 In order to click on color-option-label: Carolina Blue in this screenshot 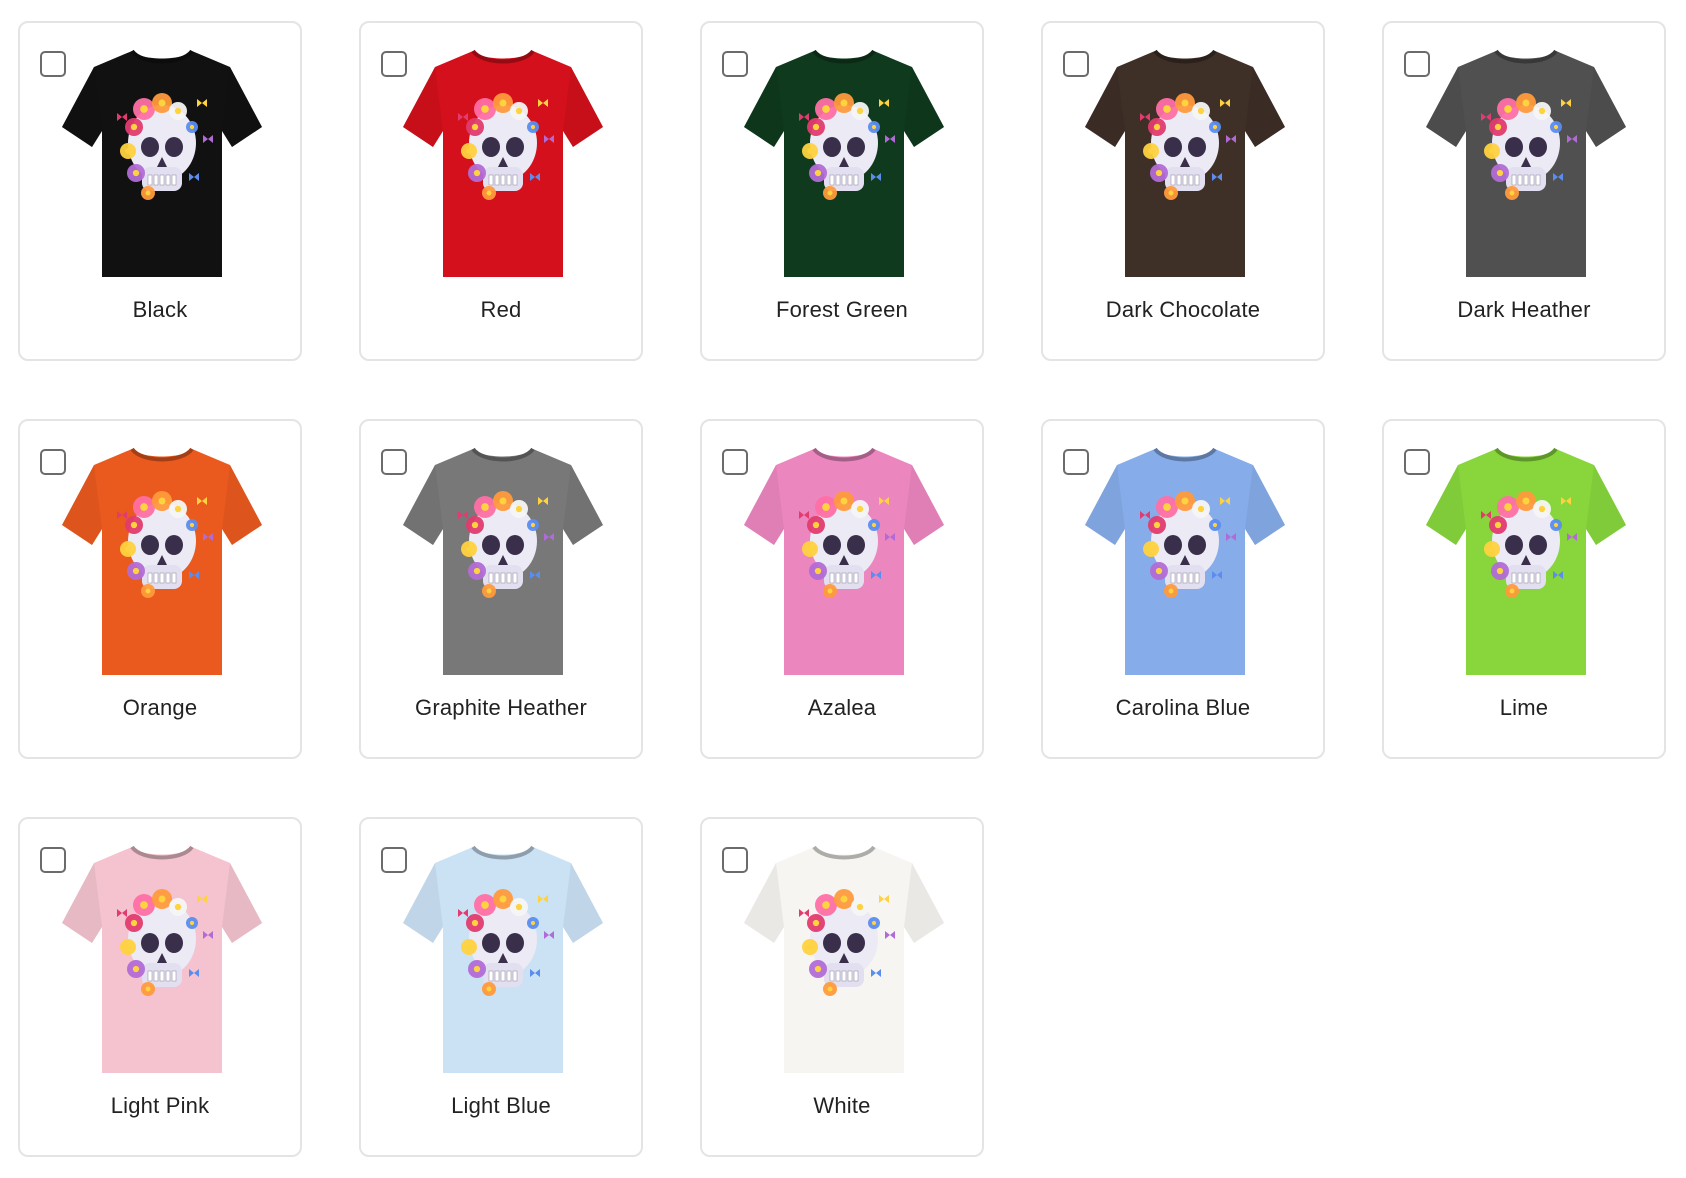, I will do `click(1183, 707)`.